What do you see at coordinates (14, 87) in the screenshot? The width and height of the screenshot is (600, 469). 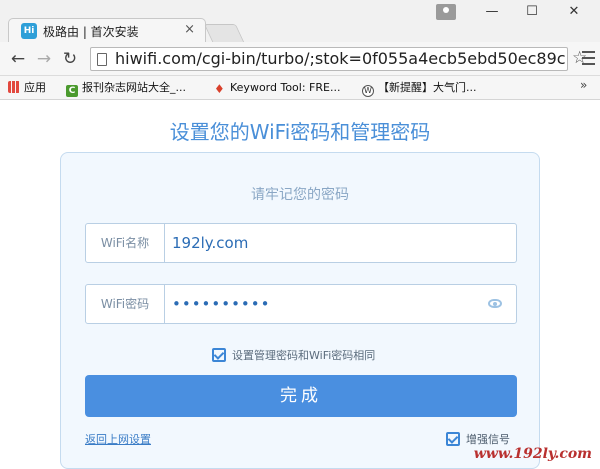 I see `apps-grid-icon` at bounding box center [14, 87].